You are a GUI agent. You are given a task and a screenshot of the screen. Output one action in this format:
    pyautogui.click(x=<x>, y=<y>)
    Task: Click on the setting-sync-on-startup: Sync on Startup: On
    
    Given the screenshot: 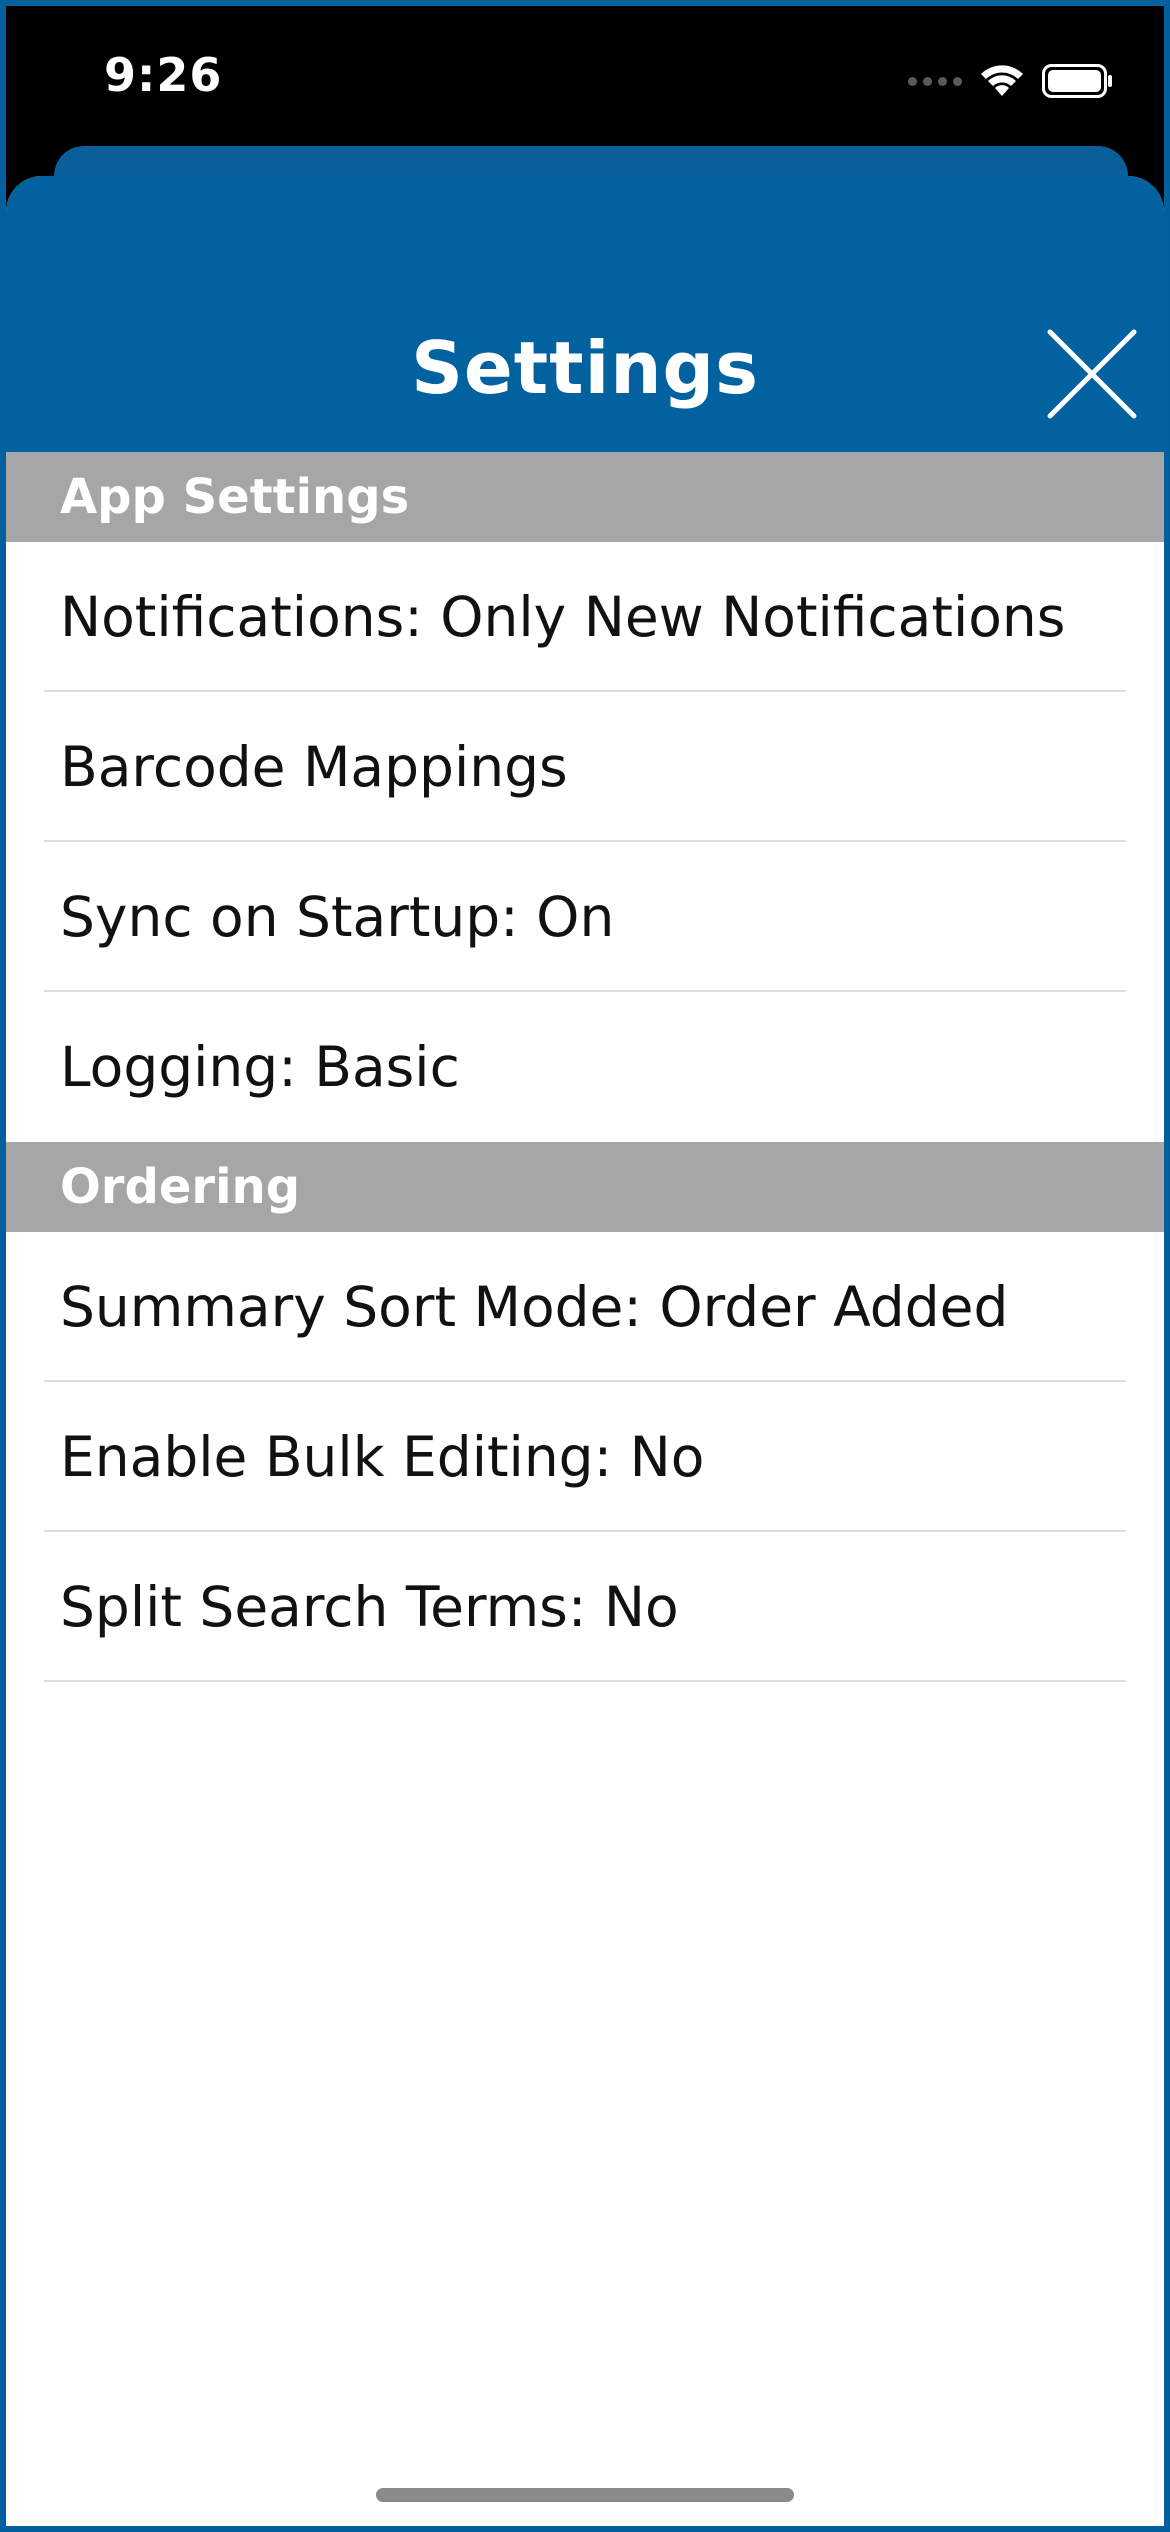 What is the action you would take?
    pyautogui.click(x=585, y=917)
    